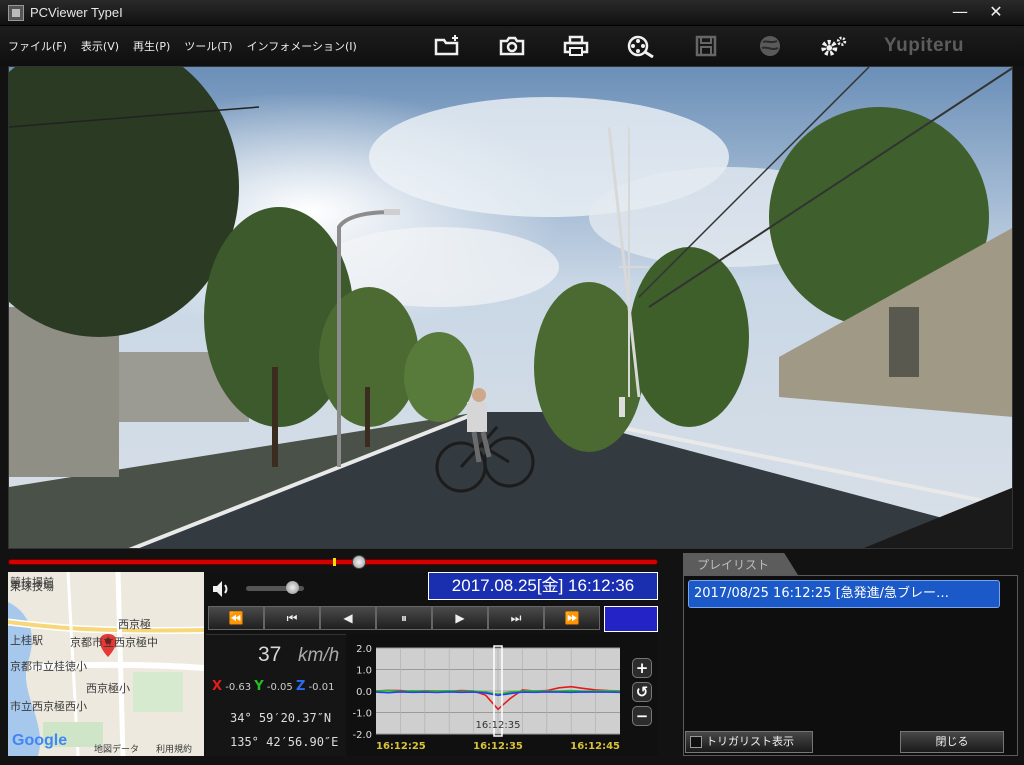 The height and width of the screenshot is (765, 1024). Describe the element at coordinates (996, 12) in the screenshot. I see `close-window-button: ✕` at that location.